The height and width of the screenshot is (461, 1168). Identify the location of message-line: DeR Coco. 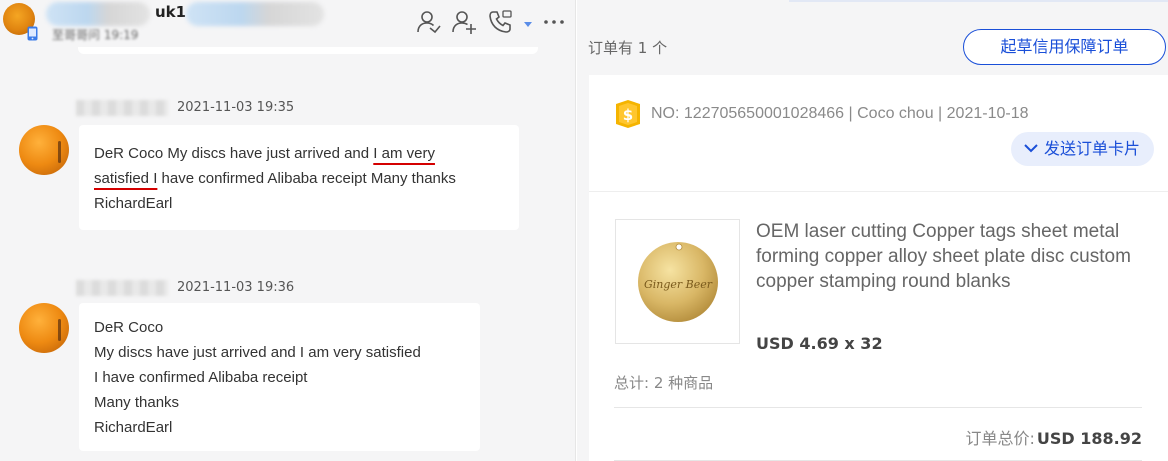
(129, 327).